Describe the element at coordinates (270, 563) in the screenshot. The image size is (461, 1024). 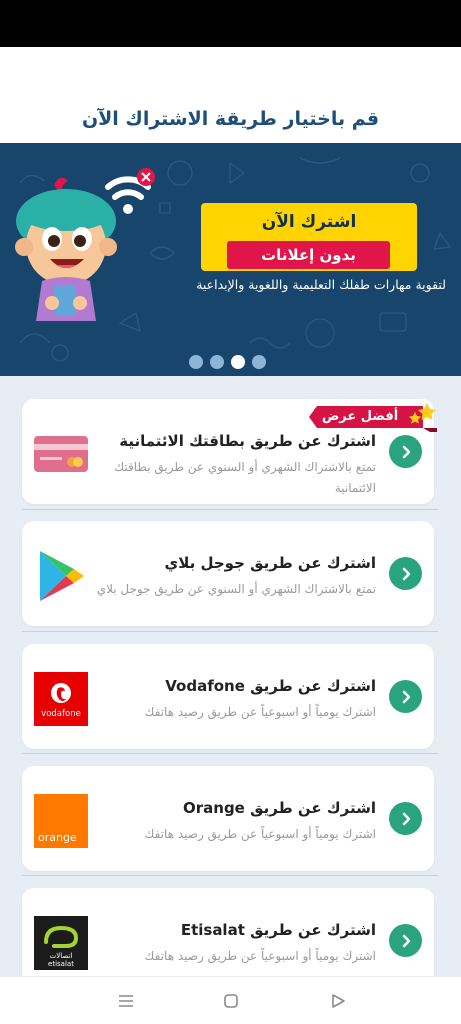
I see `option-title: اشترك عن طريق جوجل بلاي` at that location.